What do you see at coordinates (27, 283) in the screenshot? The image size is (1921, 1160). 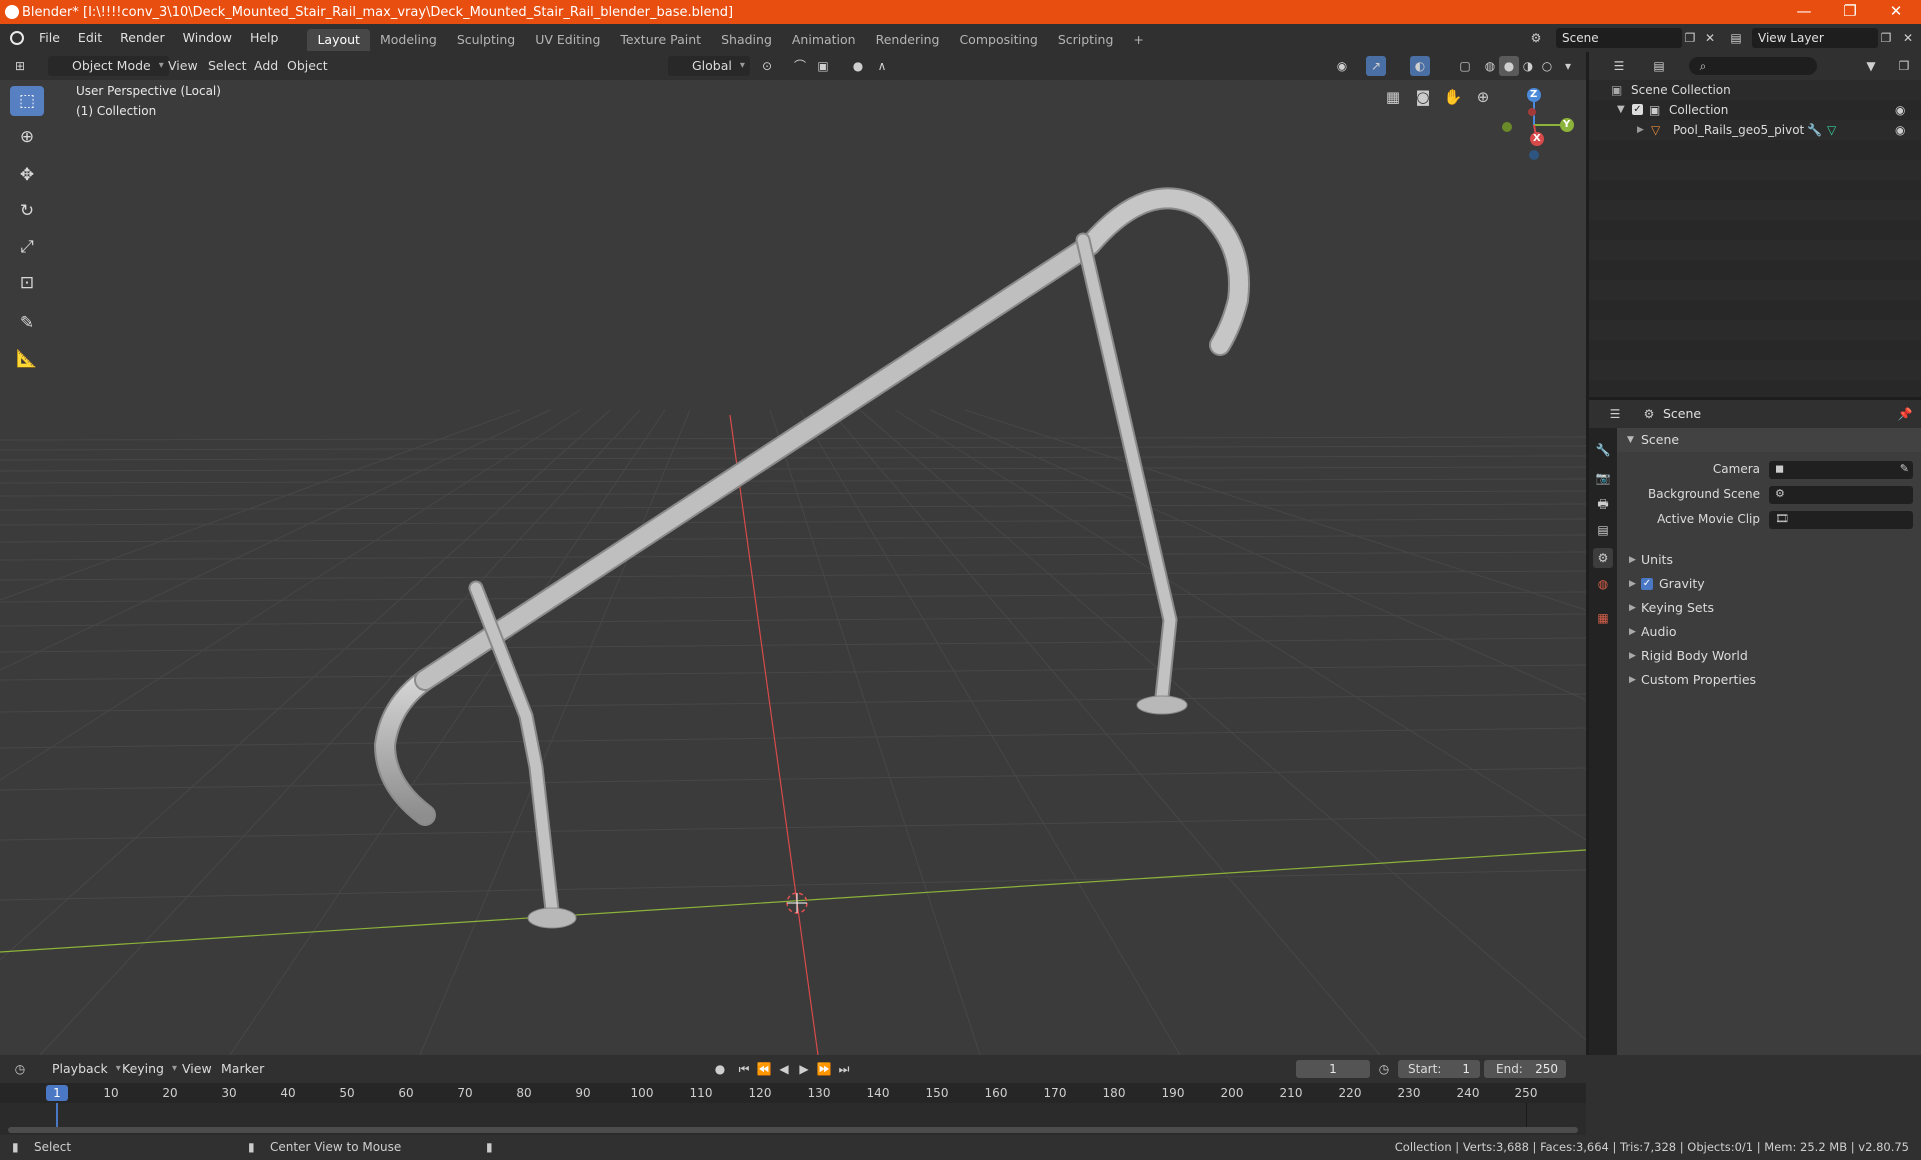 I see `transform-tool-icon: ⊡` at bounding box center [27, 283].